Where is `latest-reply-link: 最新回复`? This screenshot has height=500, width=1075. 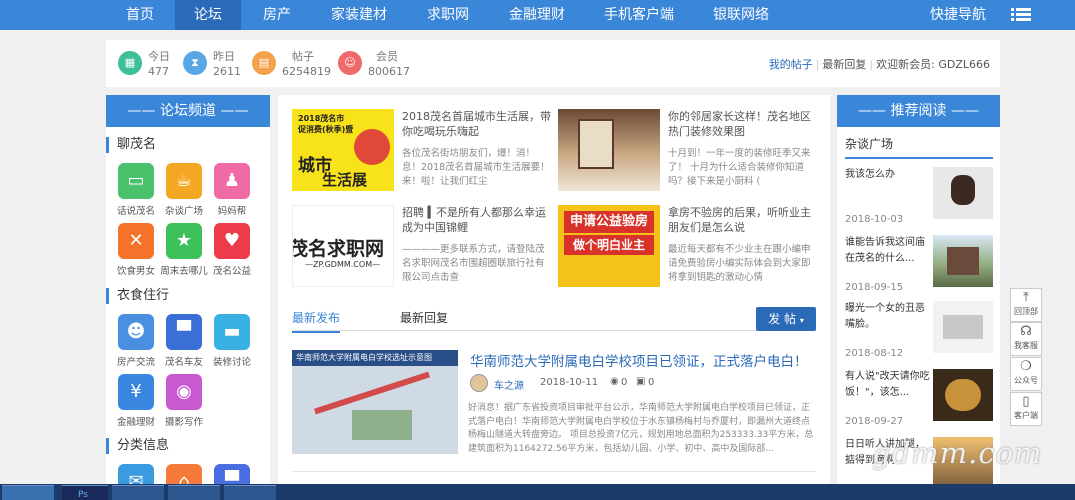
latest-reply-link: 最新回复 is located at coordinates (844, 64).